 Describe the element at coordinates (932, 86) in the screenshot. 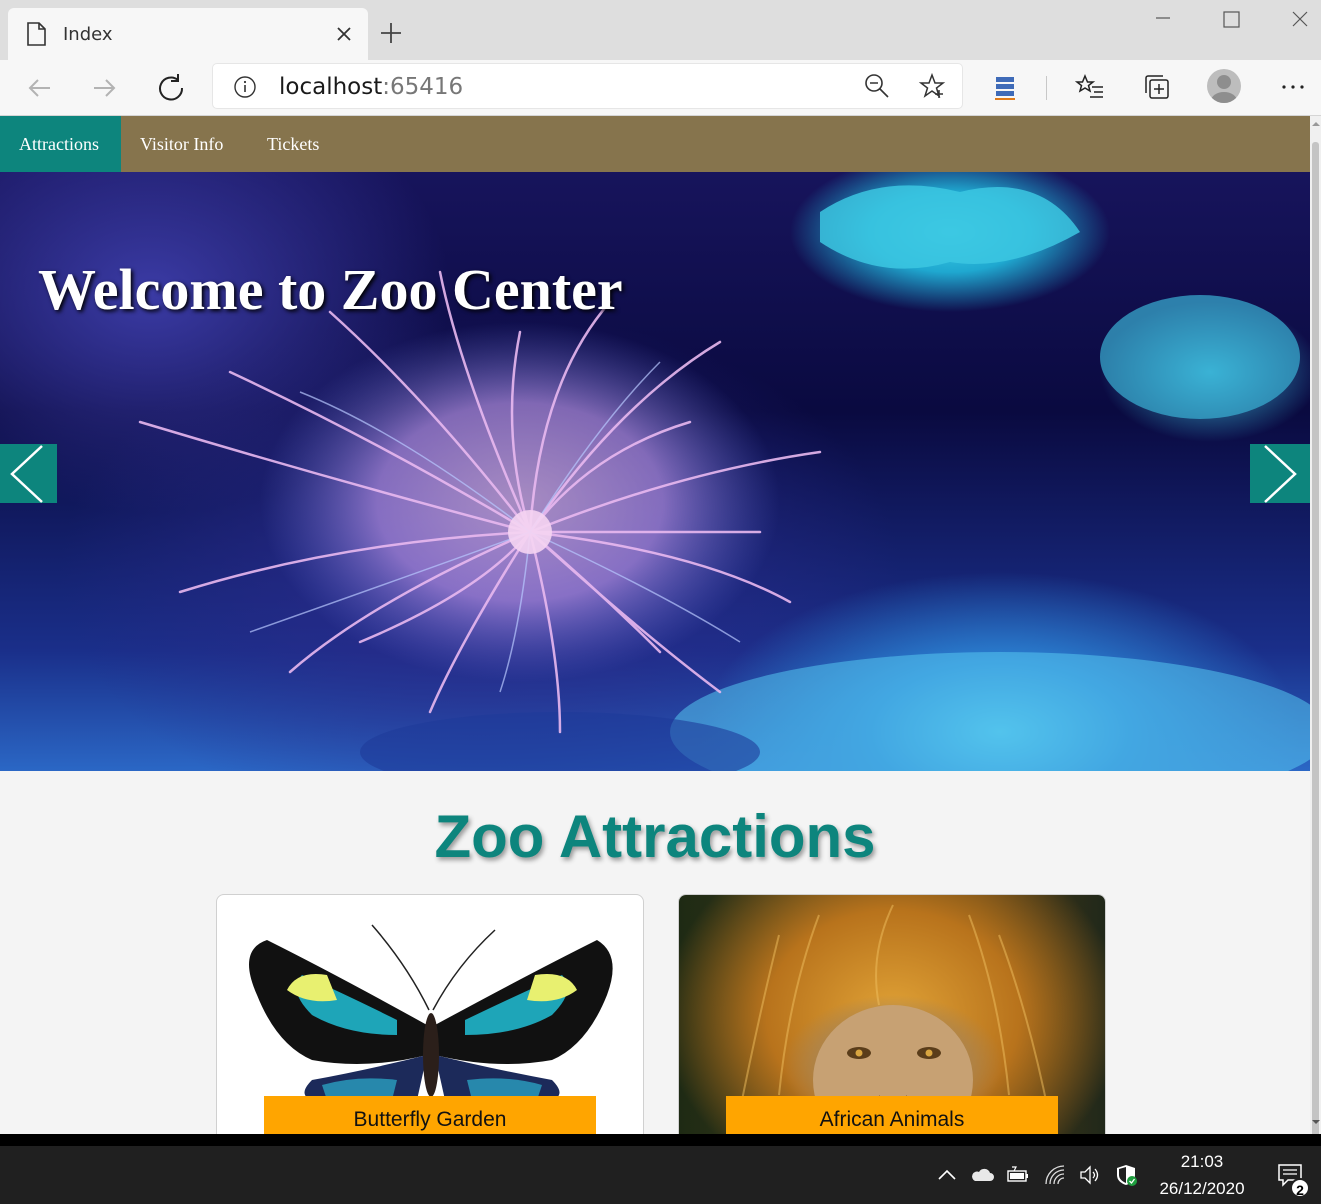

I see `favorite-star-icon` at that location.